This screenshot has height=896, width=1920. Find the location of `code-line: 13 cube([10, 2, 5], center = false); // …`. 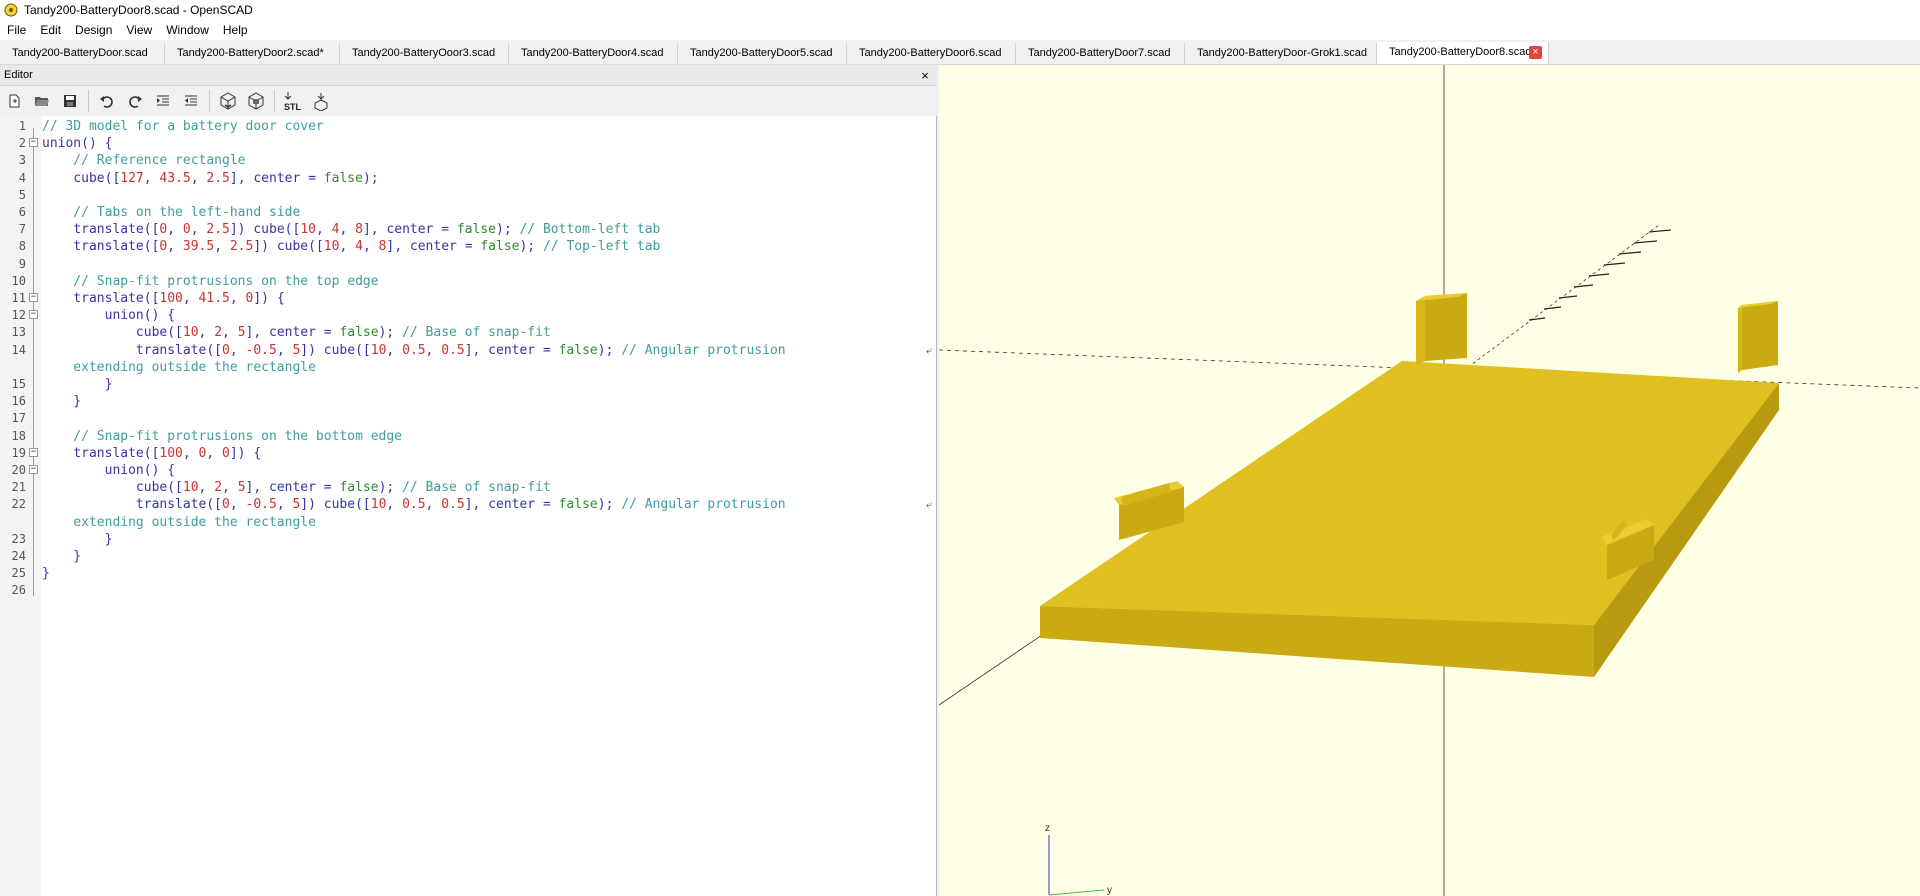

code-line: 13 cube([10, 2, 5], center = false); // … is located at coordinates (468, 332).